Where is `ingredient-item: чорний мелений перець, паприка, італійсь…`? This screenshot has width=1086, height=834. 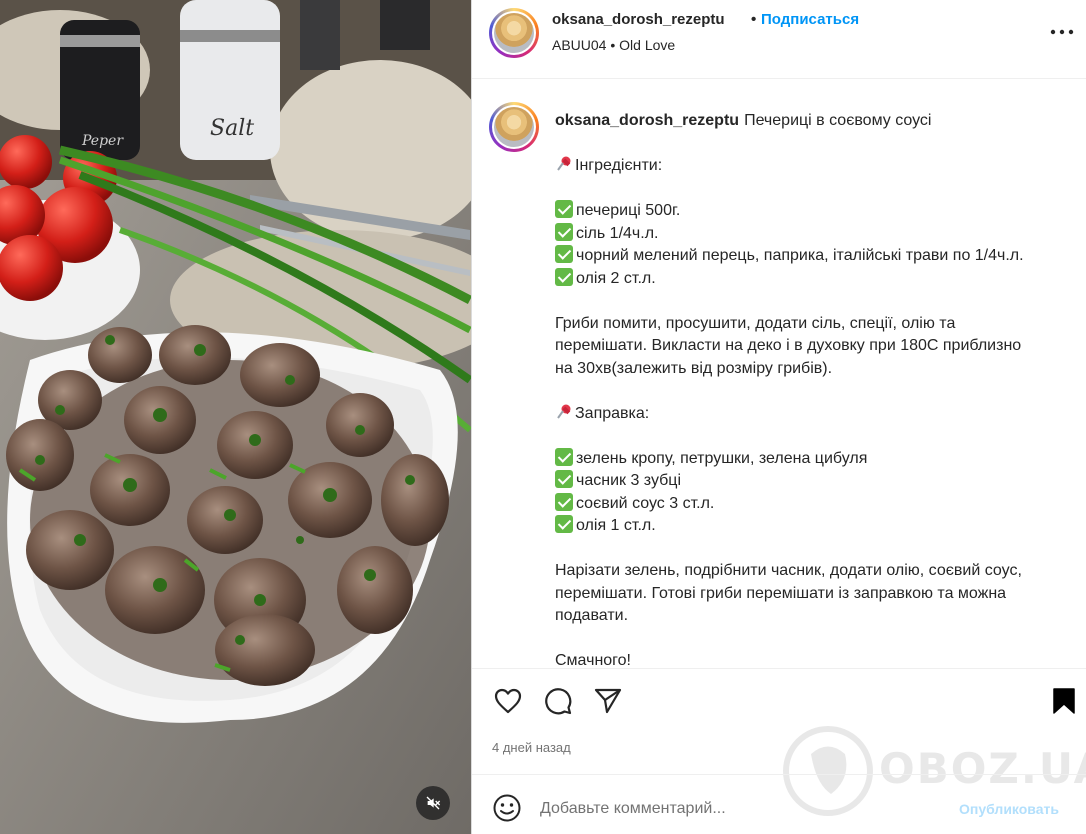 ingredient-item: чорний мелений перець, паприка, італійсь… is located at coordinates (815, 256).